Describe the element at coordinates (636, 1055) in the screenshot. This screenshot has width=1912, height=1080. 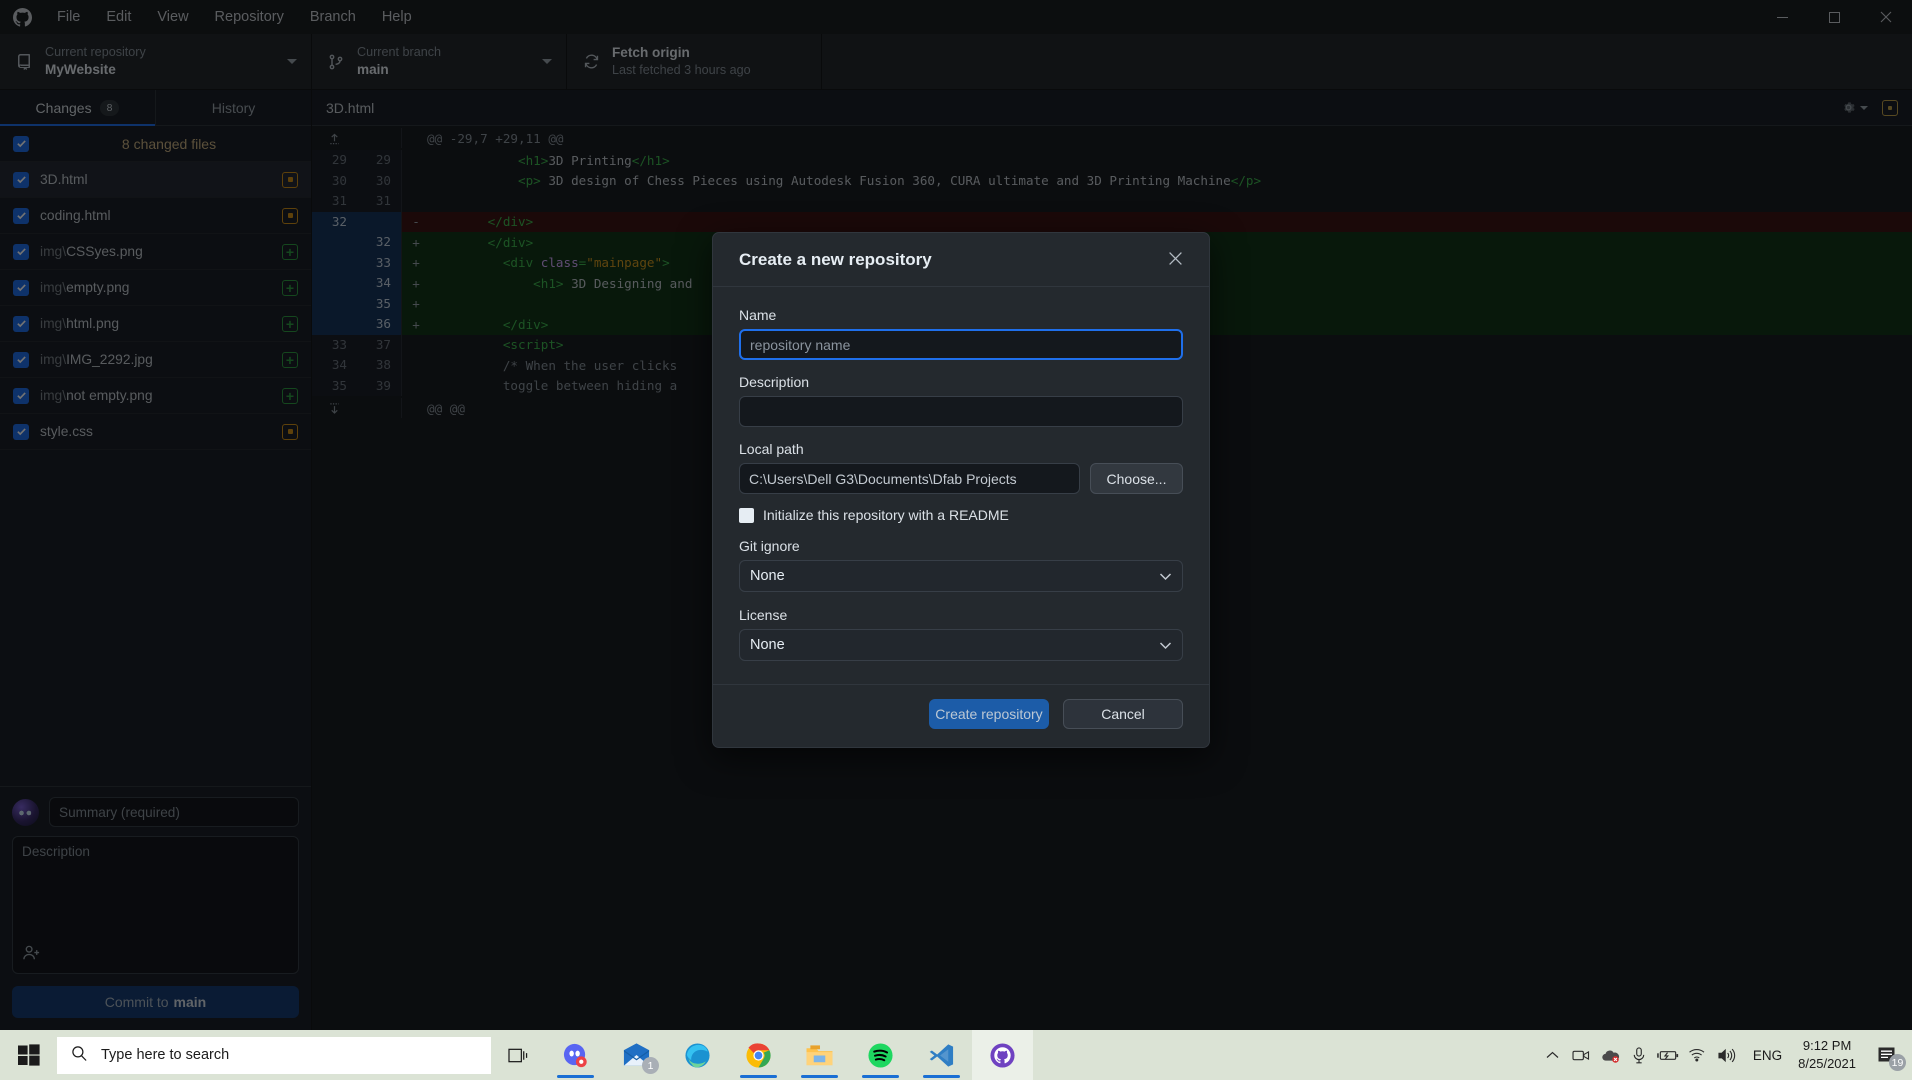
I see `mail-icon: 1` at that location.